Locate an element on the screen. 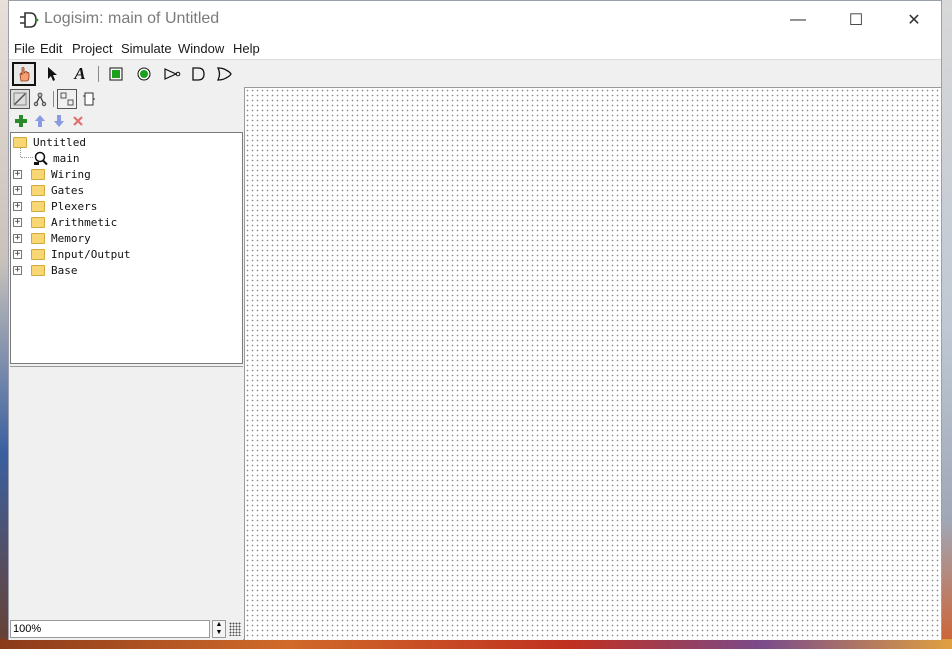 The width and height of the screenshot is (952, 649). main-toolbar: A is located at coordinates (475, 73).